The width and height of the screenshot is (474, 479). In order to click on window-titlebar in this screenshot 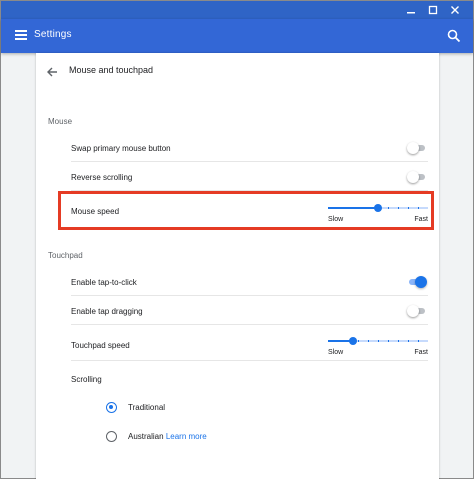, I will do `click(237, 10)`.